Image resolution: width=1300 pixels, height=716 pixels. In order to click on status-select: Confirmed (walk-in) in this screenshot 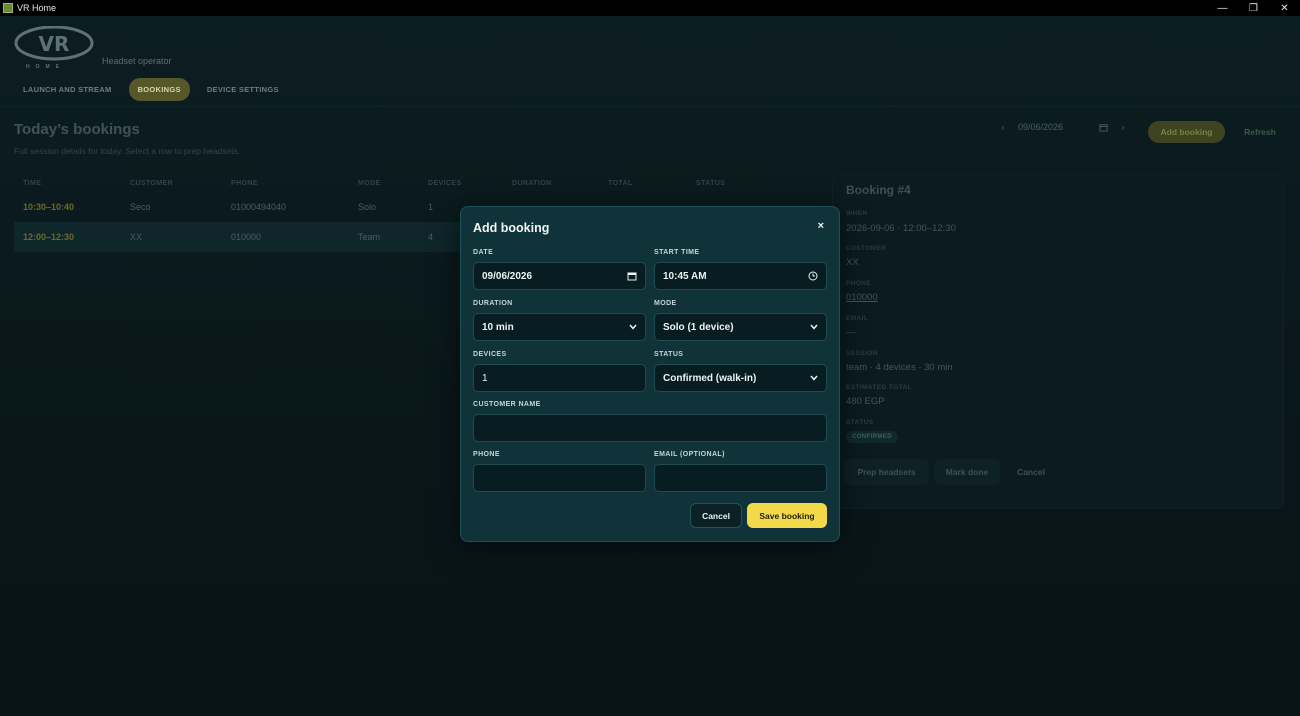, I will do `click(740, 378)`.